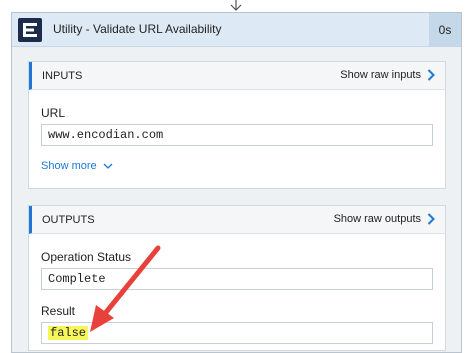 The width and height of the screenshot is (474, 353). I want to click on url-field: www.encodian.com, so click(237, 135).